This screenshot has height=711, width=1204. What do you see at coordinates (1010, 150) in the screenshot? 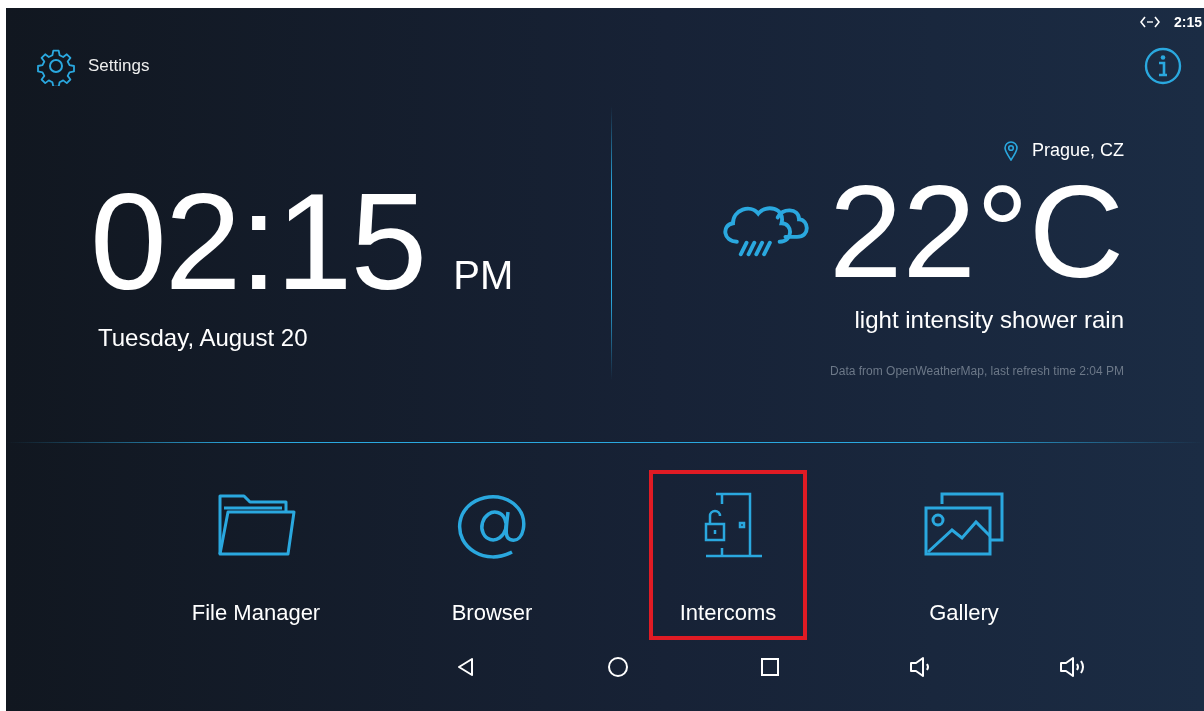
I see `location-pin-icon` at bounding box center [1010, 150].